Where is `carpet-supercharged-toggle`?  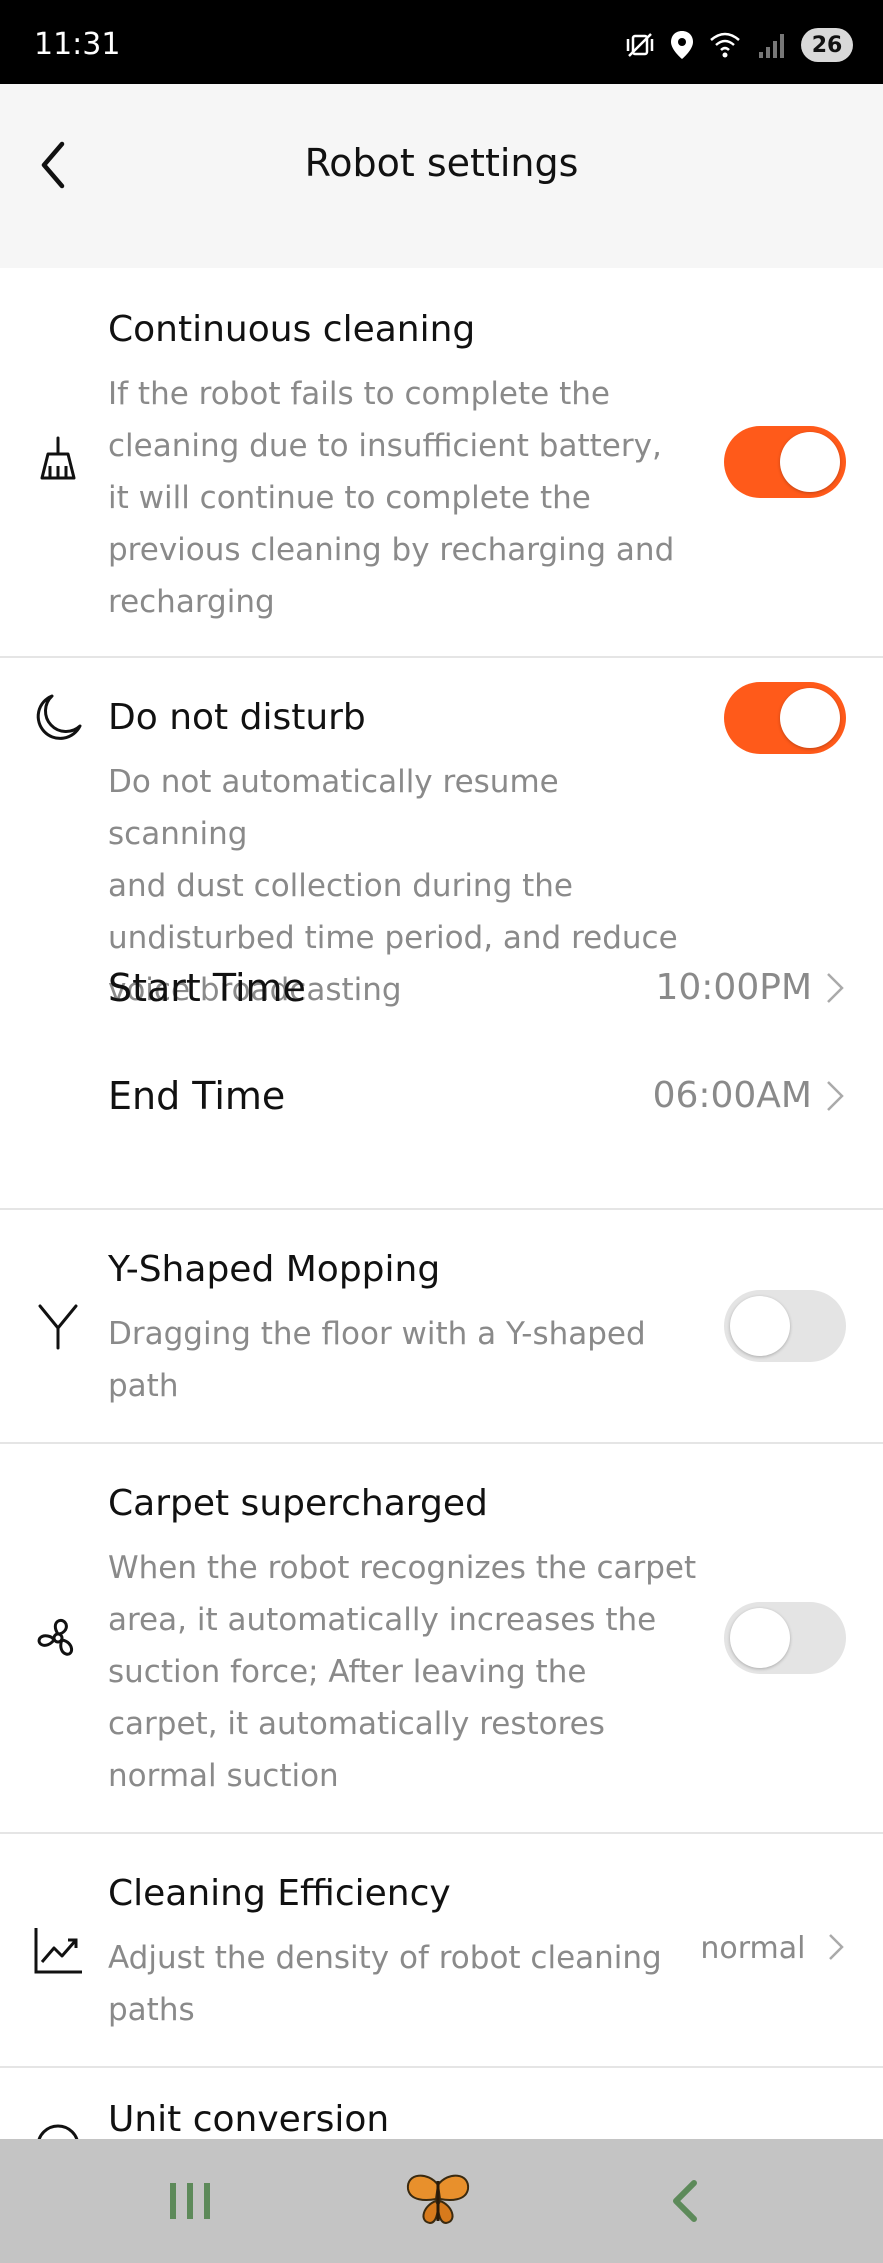
carpet-supercharged-toggle is located at coordinates (785, 1638).